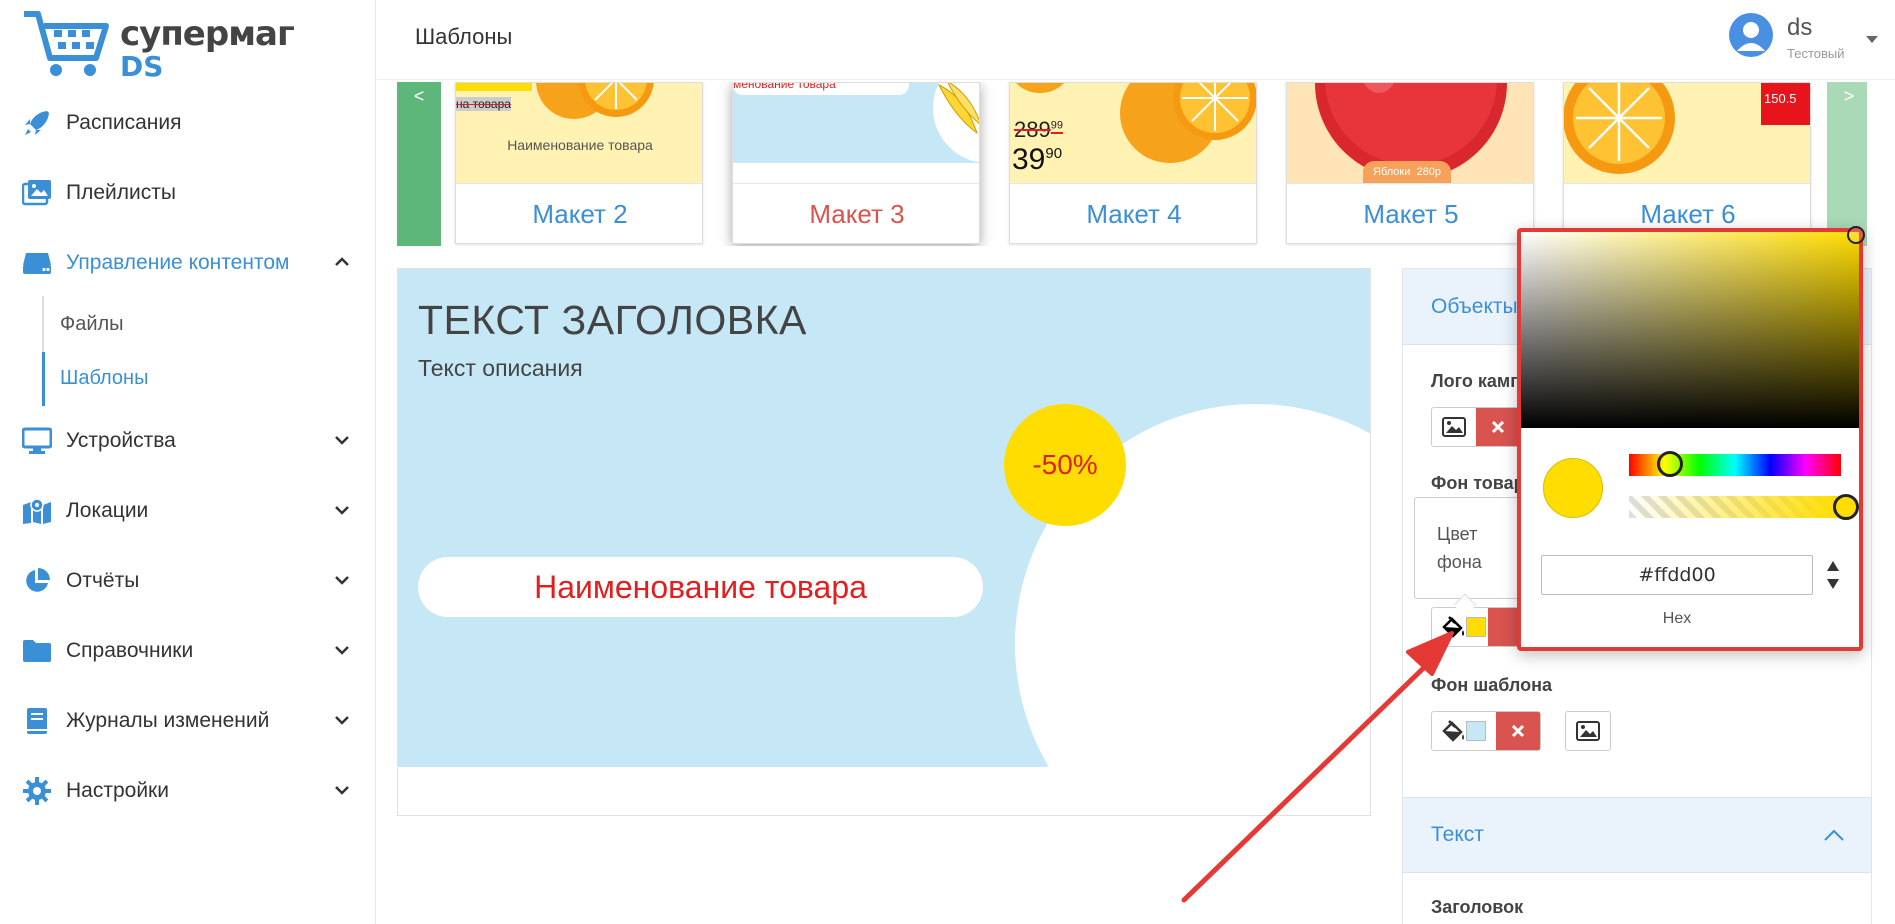 The image size is (1895, 924). What do you see at coordinates (580, 145) in the screenshot?
I see `thumb-product-name: Наименование товара` at bounding box center [580, 145].